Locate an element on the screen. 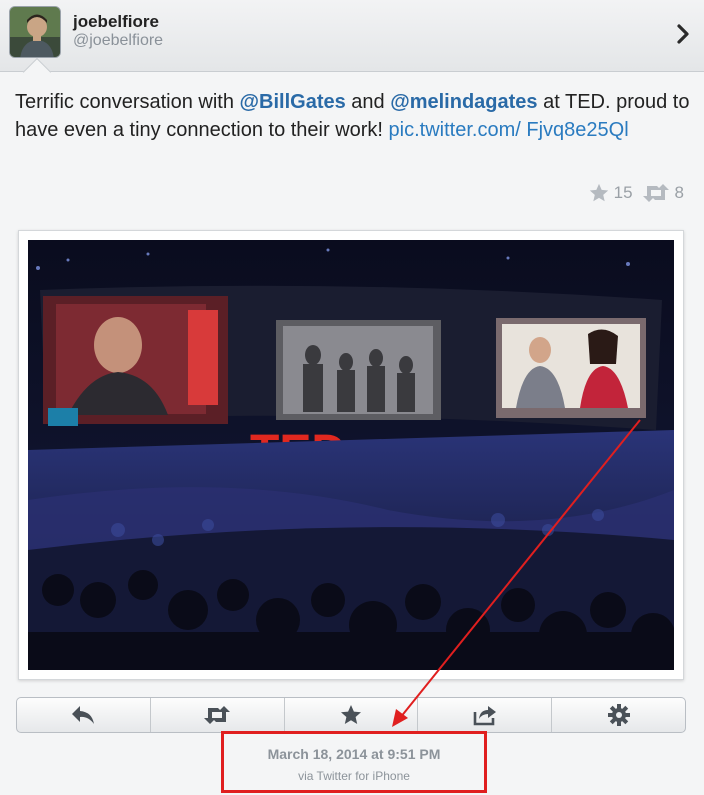 The image size is (704, 795). retweets-count: 8 is located at coordinates (679, 192).